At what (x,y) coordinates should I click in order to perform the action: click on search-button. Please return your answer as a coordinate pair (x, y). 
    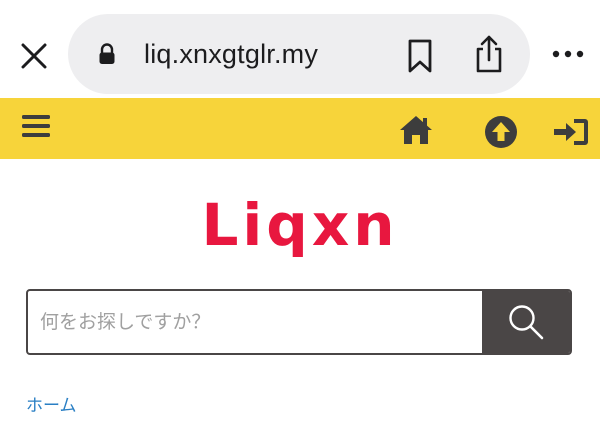
    Looking at the image, I should click on (526, 322).